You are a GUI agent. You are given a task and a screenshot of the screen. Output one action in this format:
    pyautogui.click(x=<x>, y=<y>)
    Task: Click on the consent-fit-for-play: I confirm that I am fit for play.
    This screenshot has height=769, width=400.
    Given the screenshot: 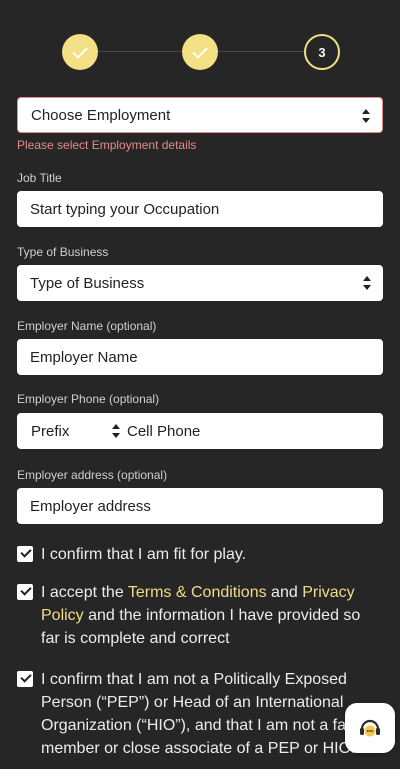 What is the action you would take?
    pyautogui.click(x=200, y=555)
    